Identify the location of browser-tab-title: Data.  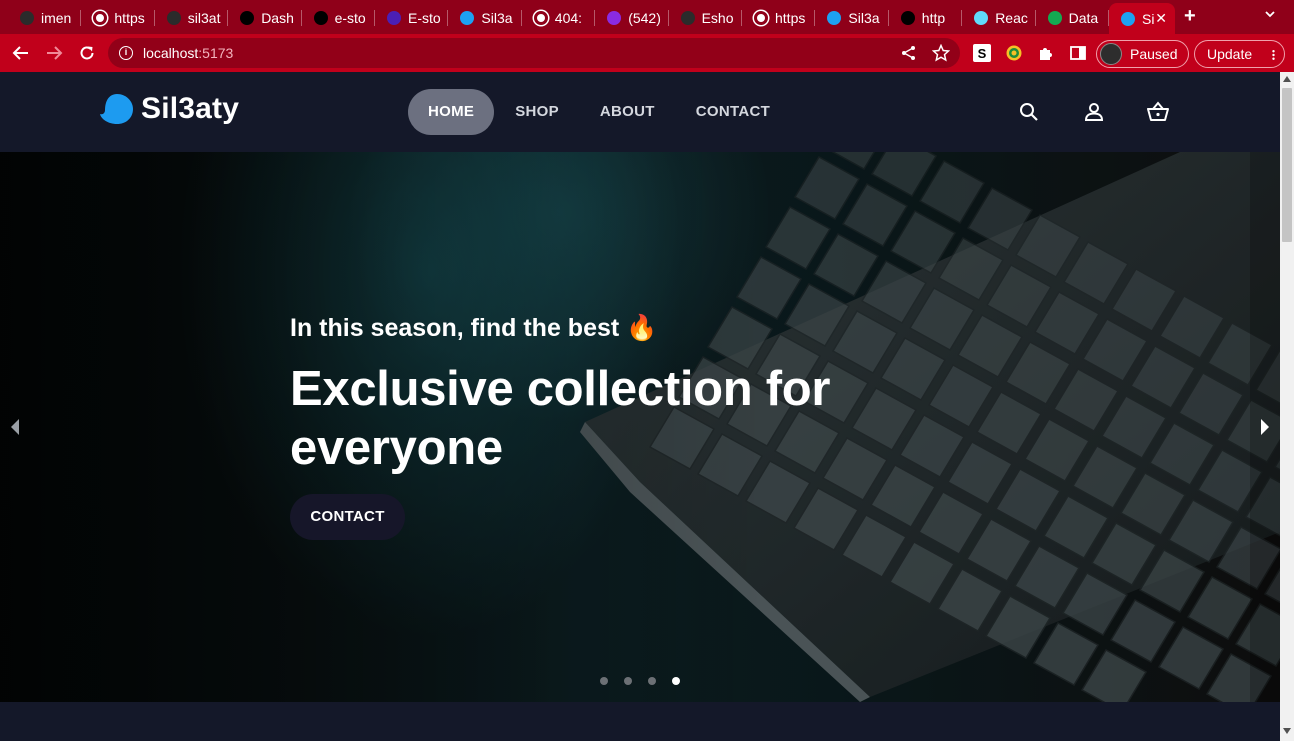
(1083, 17).